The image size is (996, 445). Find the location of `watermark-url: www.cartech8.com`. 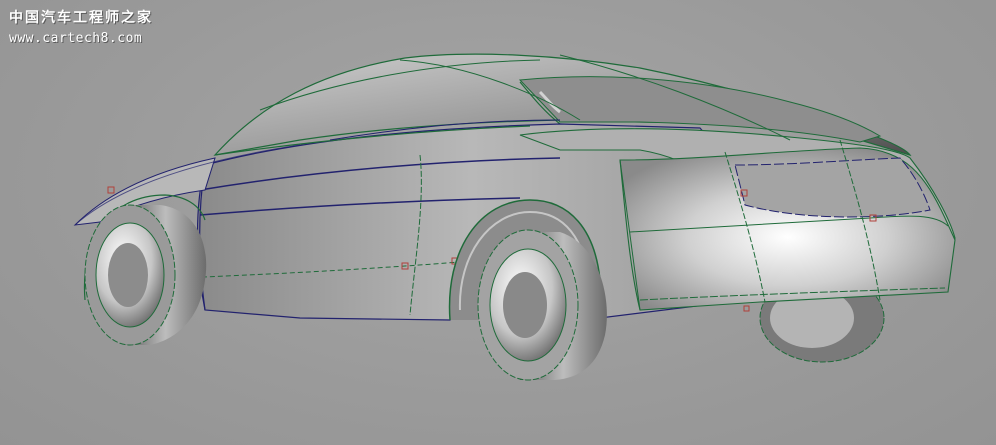

watermark-url: www.cartech8.com is located at coordinates (76, 38).